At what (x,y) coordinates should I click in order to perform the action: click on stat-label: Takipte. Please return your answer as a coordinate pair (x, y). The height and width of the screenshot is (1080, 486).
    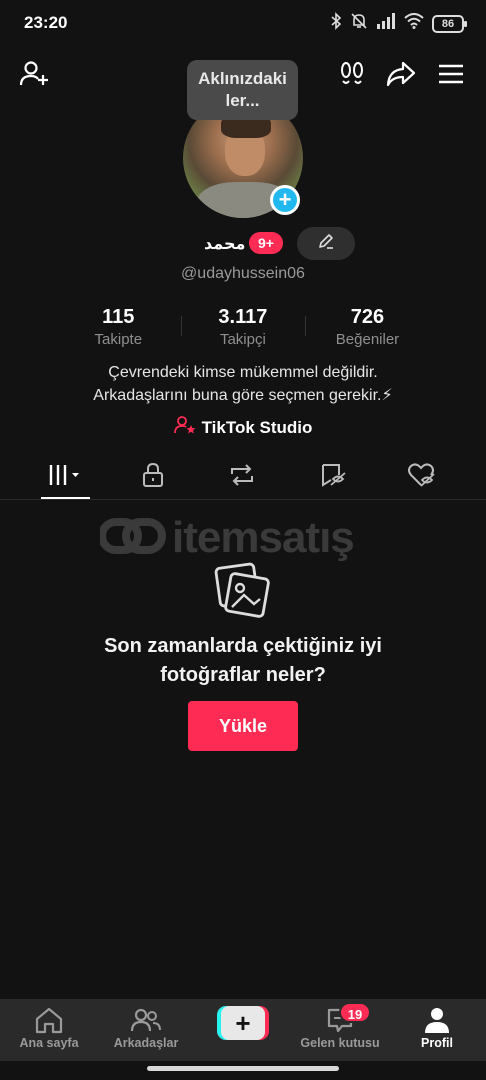
    Looking at the image, I should click on (118, 339).